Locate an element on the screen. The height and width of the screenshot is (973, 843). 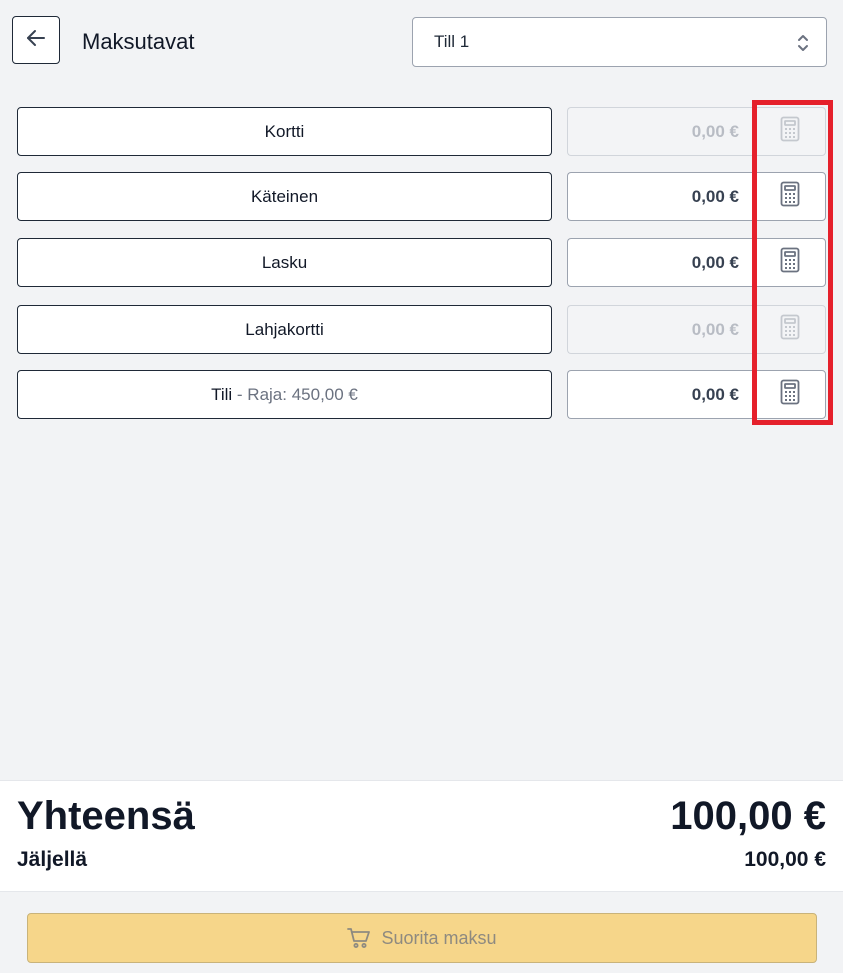
payment-method-button-tili: Tili - Raja: 450,00 € is located at coordinates (284, 394).